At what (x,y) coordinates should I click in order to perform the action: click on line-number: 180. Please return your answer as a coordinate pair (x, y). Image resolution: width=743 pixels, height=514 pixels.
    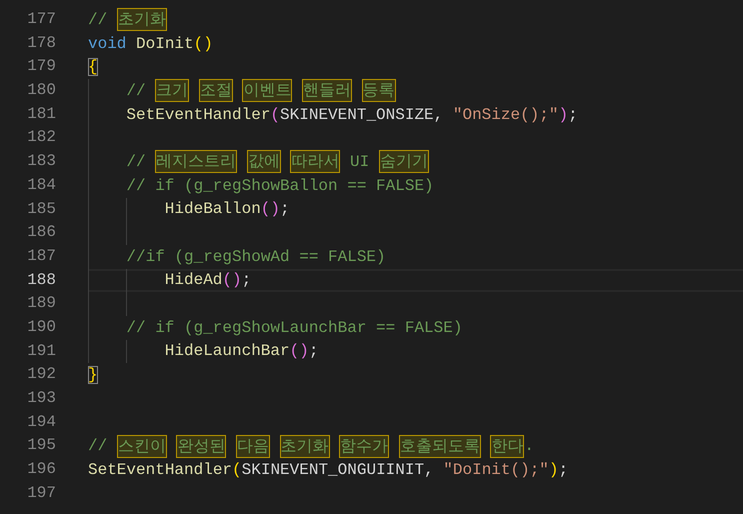
    Looking at the image, I should click on (41, 91).